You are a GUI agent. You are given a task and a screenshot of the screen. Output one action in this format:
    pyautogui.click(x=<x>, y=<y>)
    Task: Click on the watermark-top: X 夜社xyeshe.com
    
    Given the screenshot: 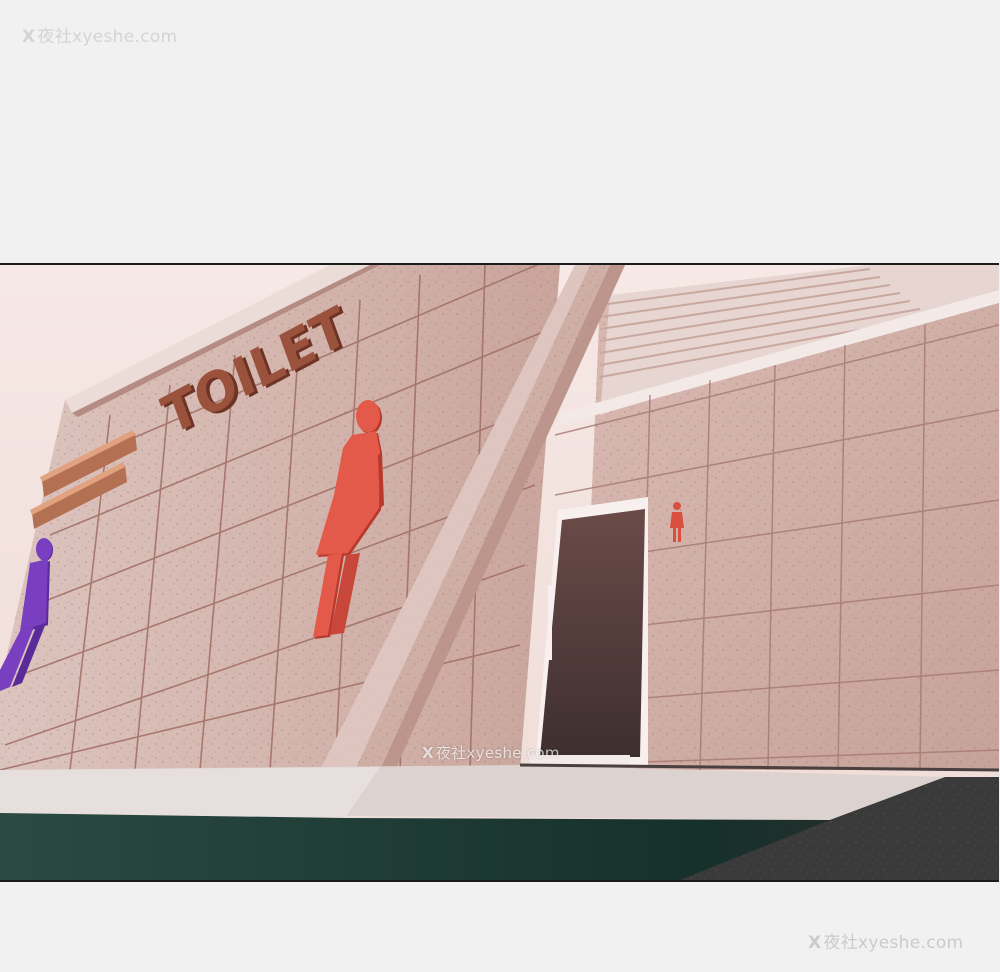 What is the action you would take?
    pyautogui.click(x=100, y=37)
    